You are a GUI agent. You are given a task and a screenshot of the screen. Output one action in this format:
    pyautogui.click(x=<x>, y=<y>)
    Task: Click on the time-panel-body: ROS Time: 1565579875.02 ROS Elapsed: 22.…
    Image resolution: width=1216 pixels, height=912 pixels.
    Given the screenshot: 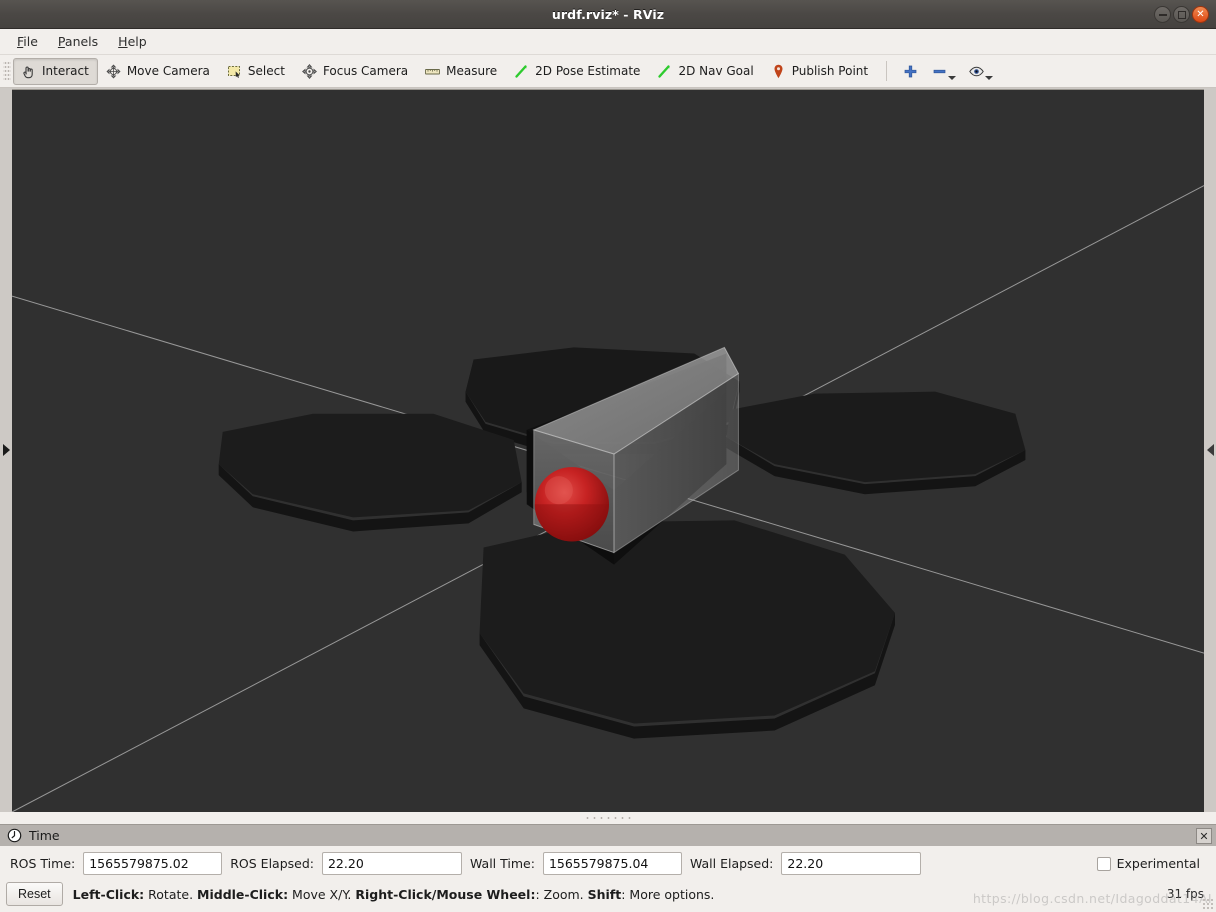 What is the action you would take?
    pyautogui.click(x=608, y=879)
    